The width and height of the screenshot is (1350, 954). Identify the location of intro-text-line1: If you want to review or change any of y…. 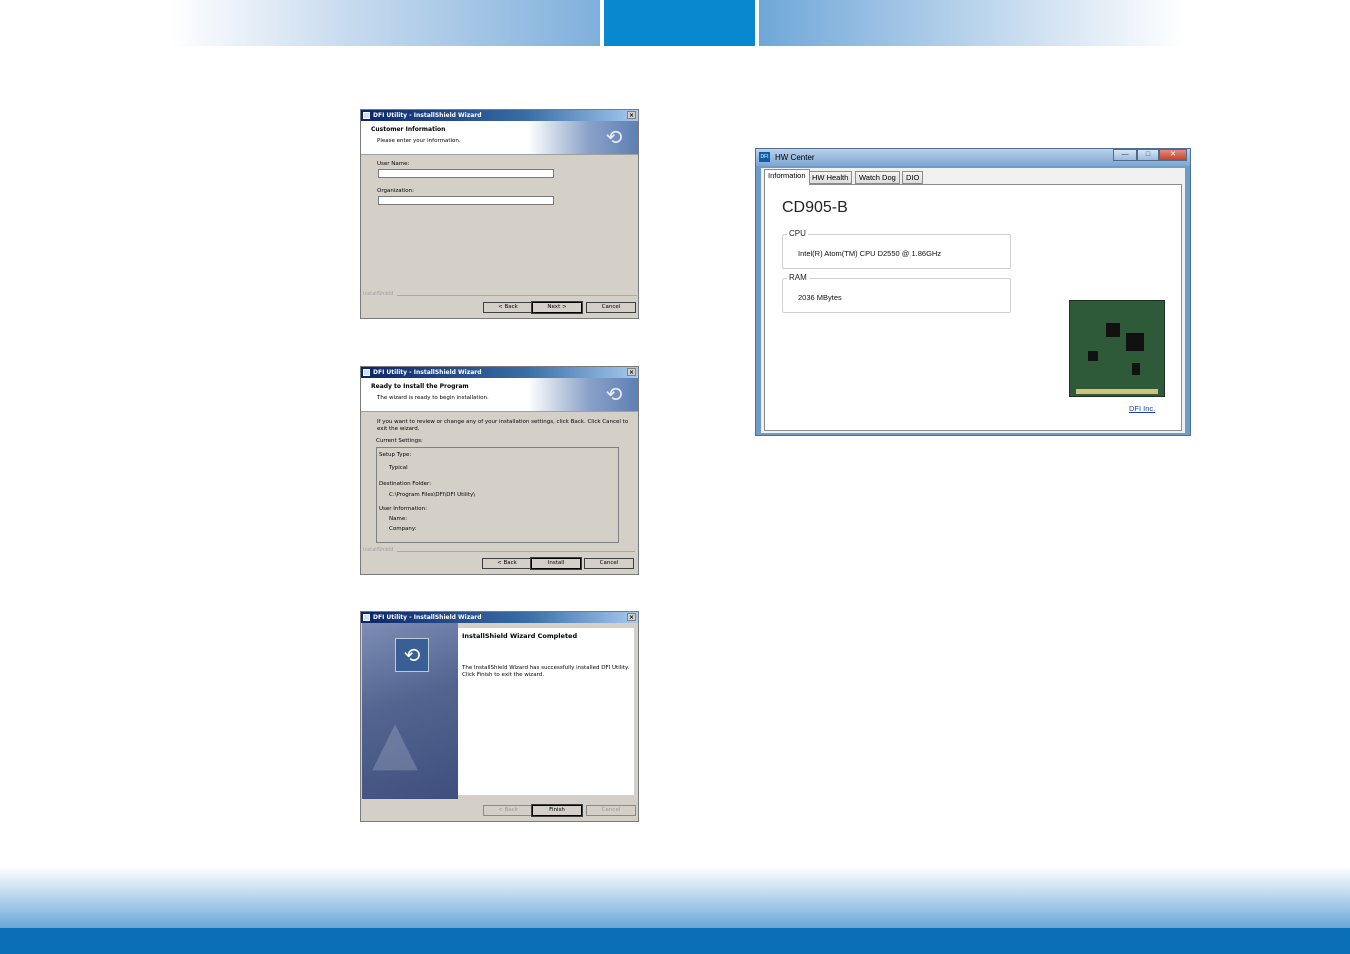
(503, 422).